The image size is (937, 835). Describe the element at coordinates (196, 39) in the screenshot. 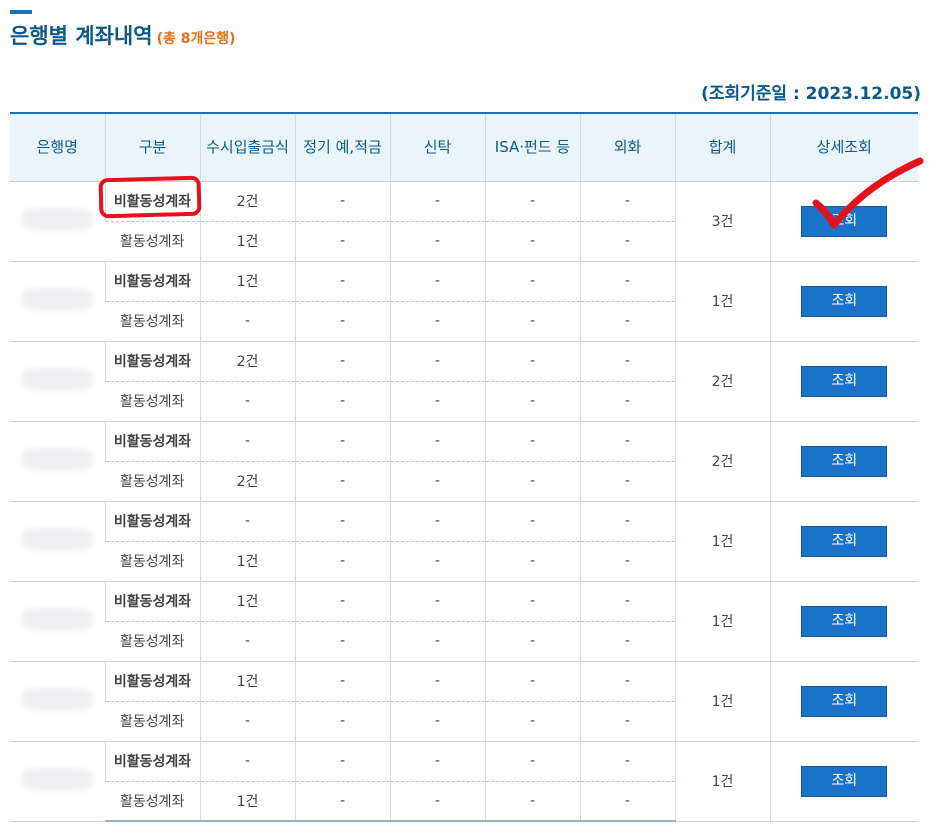

I see `bank-count-note: (총 8개은행)` at that location.